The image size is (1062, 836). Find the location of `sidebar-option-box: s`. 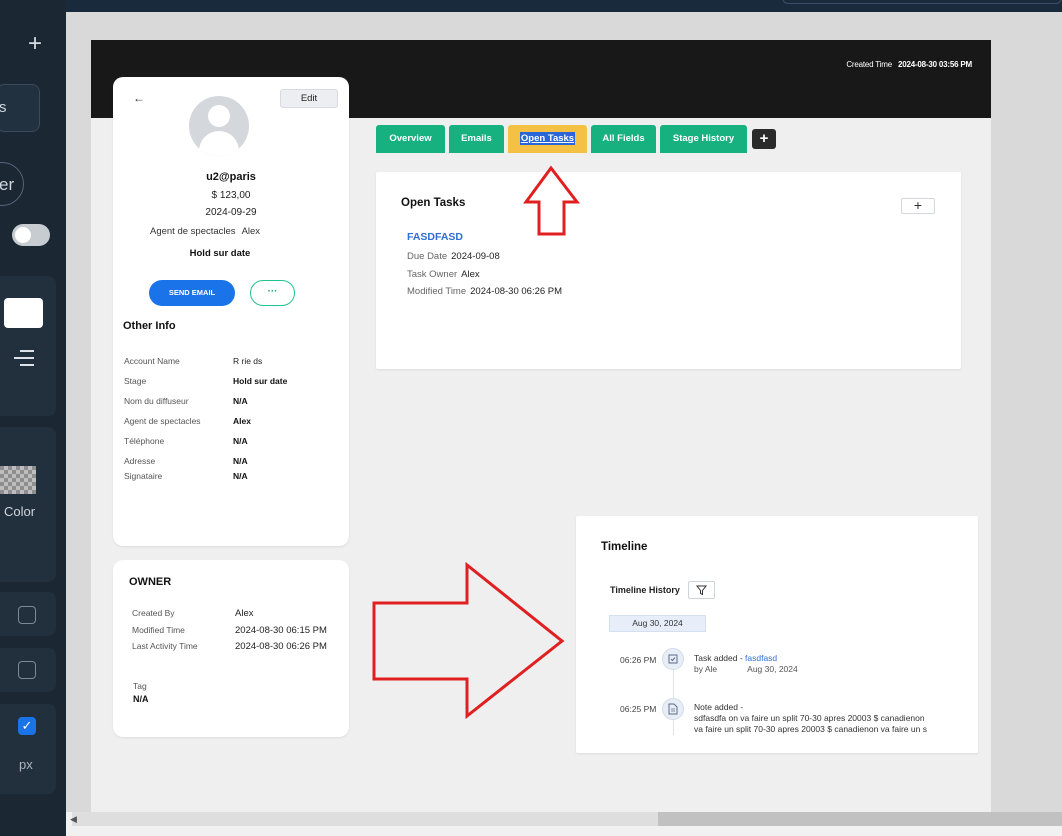

sidebar-option-box: s is located at coordinates (20, 108).